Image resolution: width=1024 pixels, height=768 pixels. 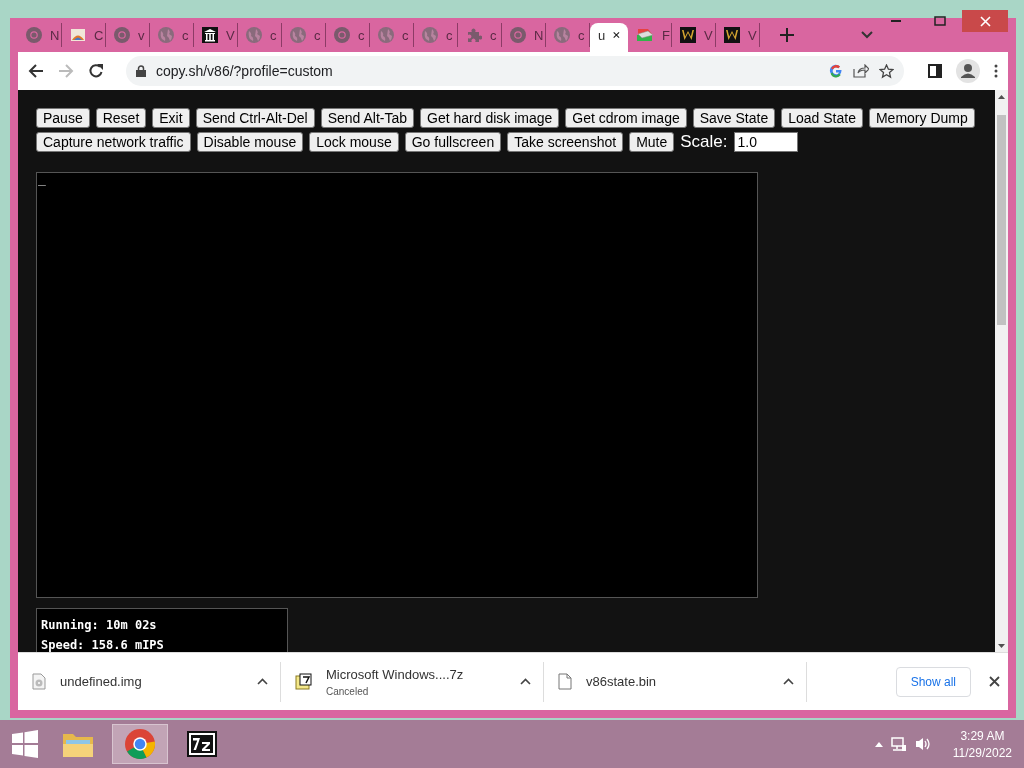 I want to click on emulator-button: Get cdrom image, so click(x=626, y=118).